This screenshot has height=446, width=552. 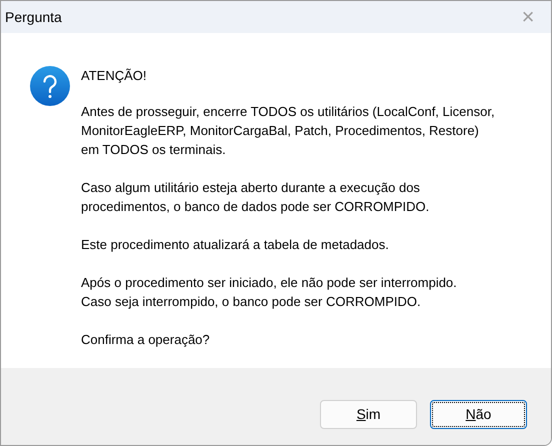 I want to click on message-paragraph: Após o procedimento ser iniciado, ele não pode ser interrompido. Caso seja interrompido, o banco pode ser CORROMPIDO., so click(x=269, y=292).